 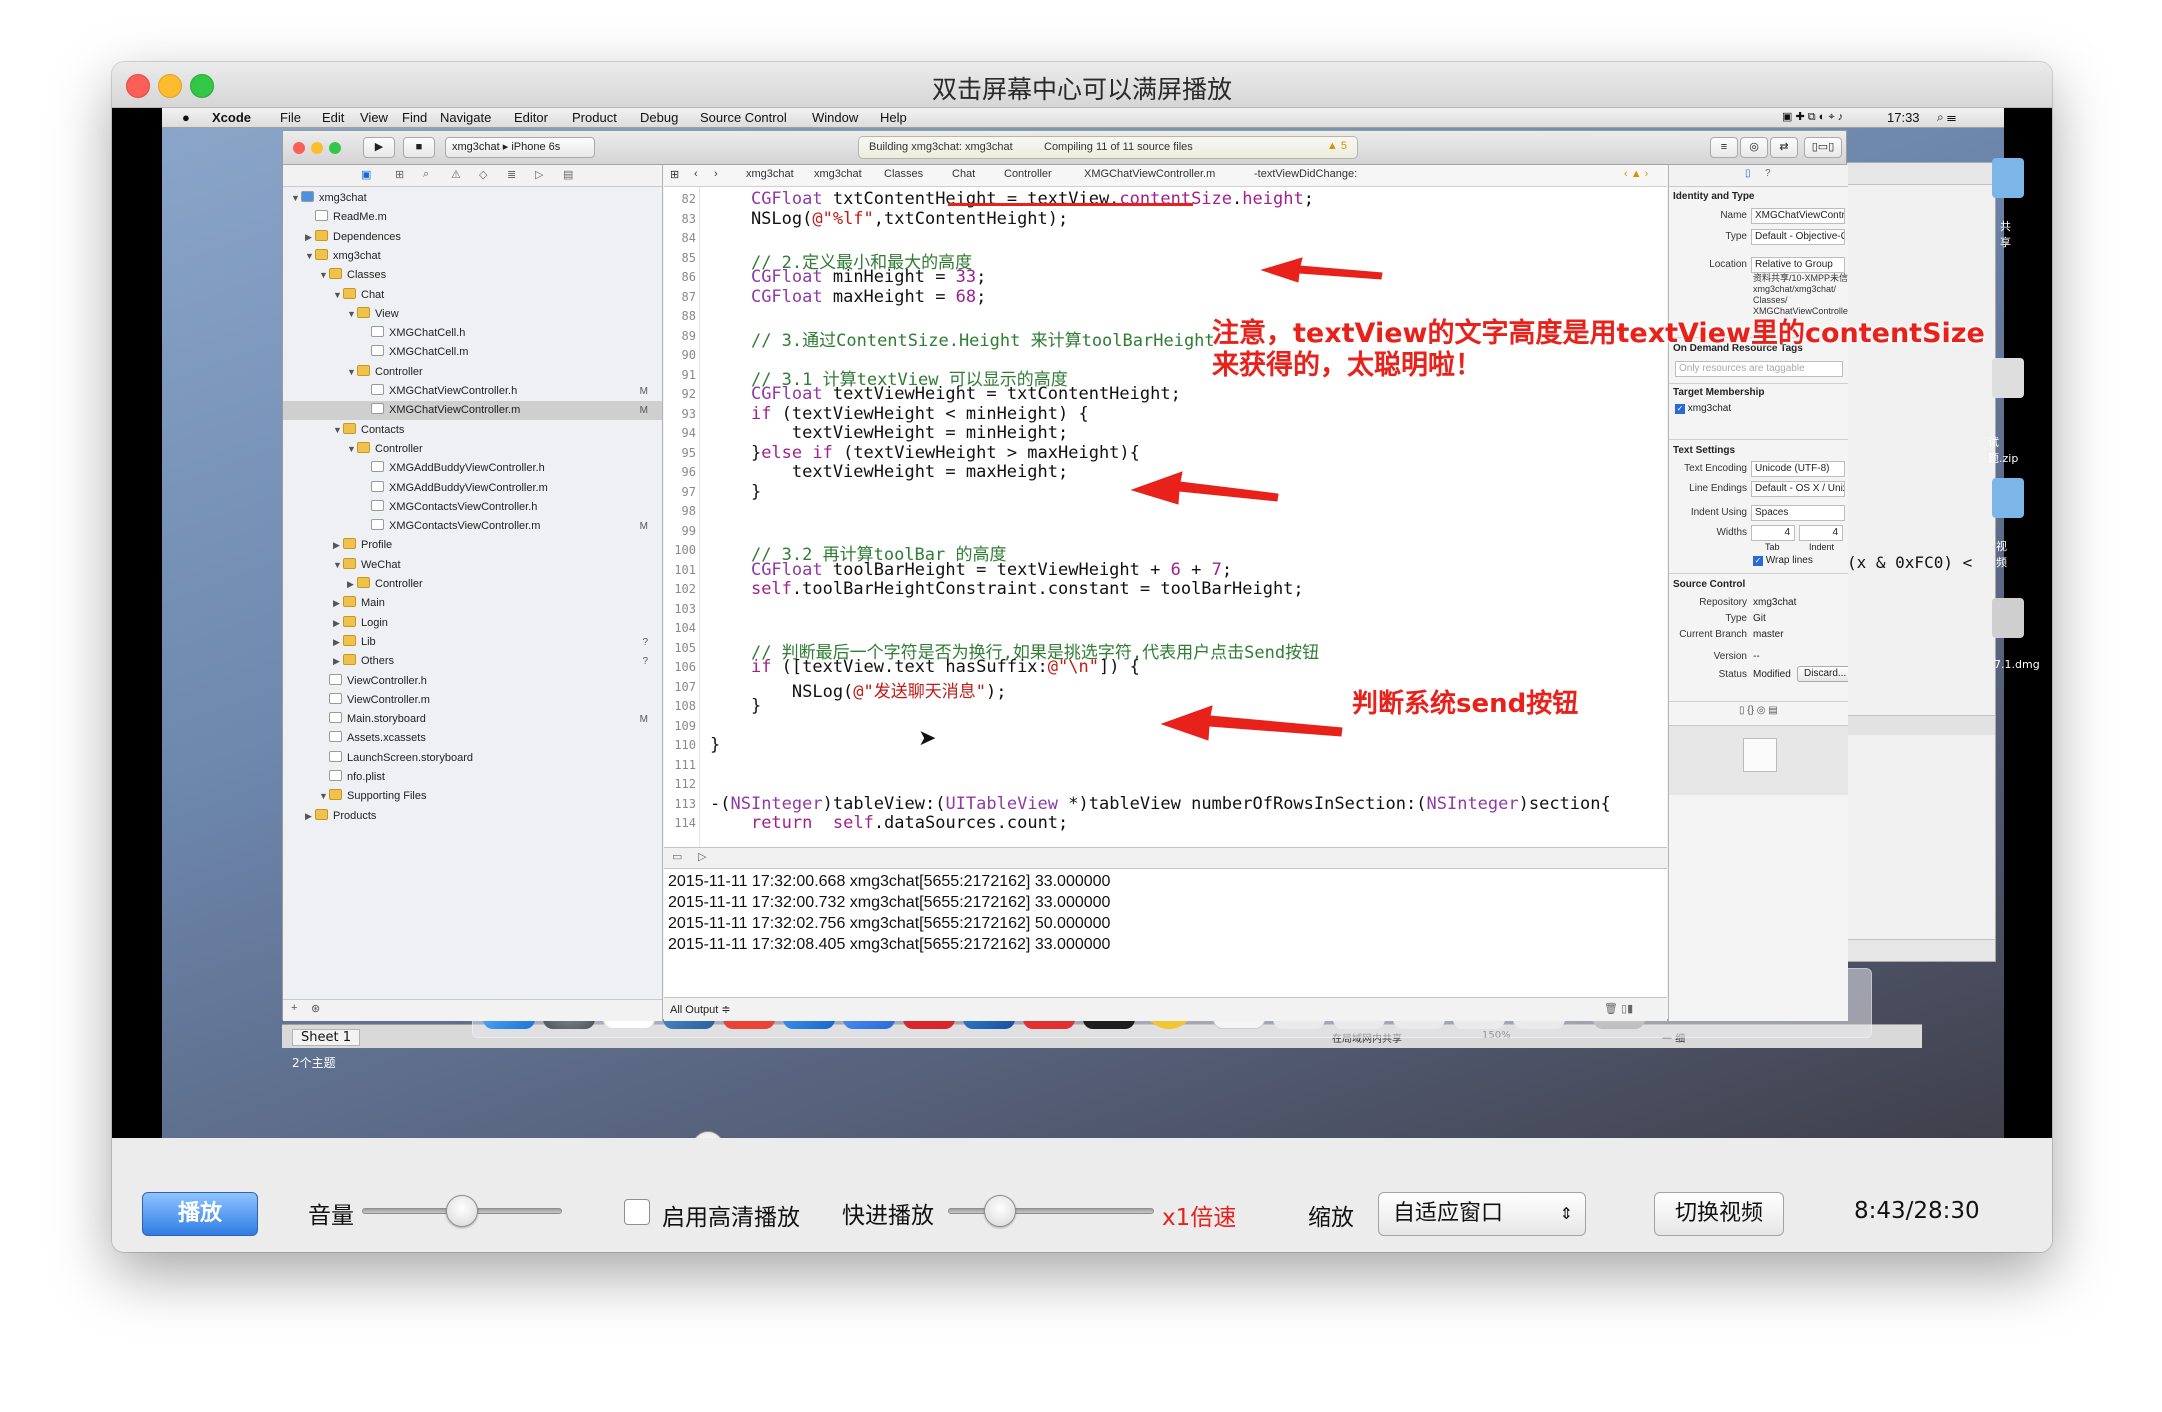 I want to click on volume-knob, so click(x=462, y=1211).